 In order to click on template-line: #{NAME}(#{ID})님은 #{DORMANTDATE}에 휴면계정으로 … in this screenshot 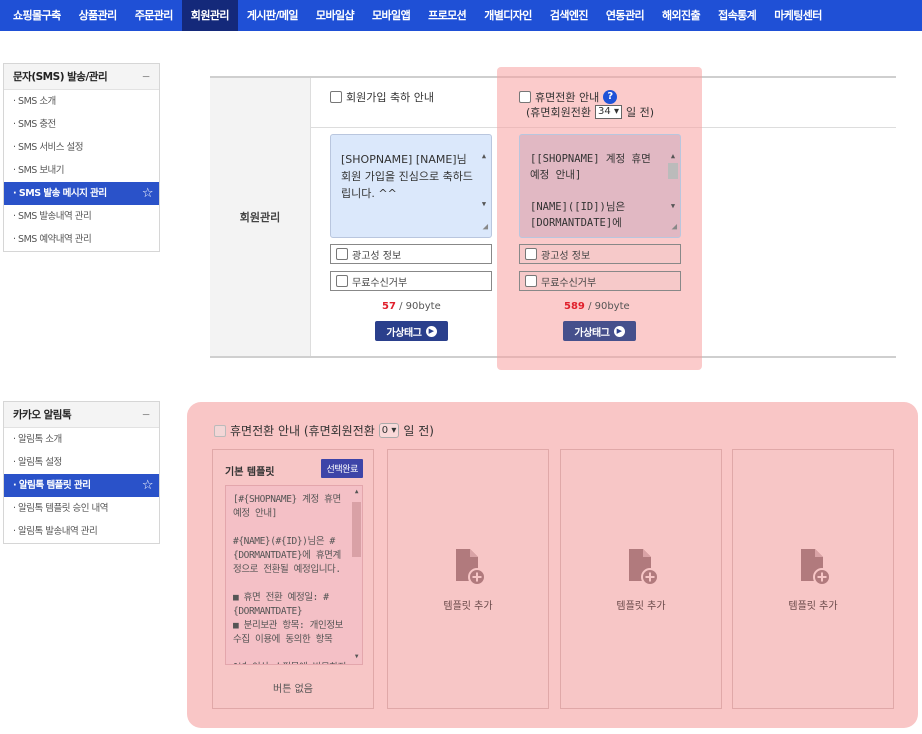, I will do `click(287, 555)`.